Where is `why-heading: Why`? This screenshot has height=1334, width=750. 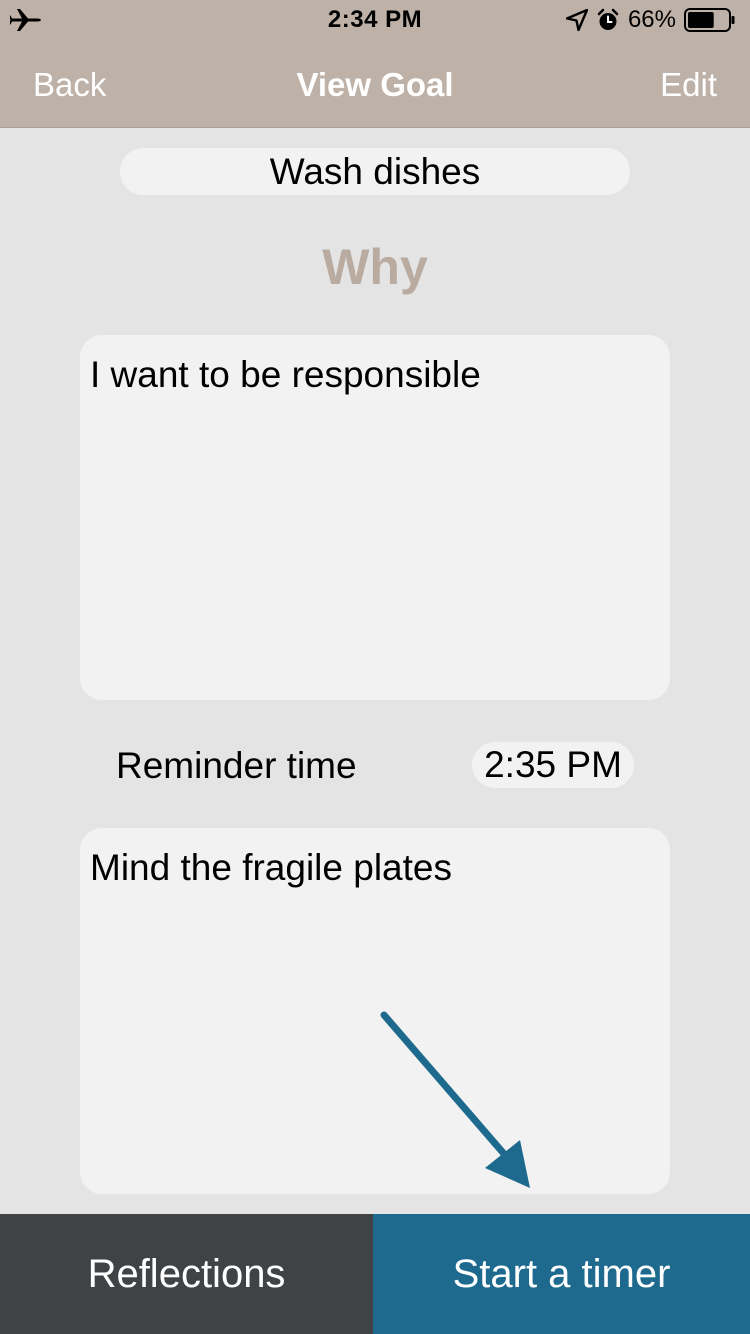 why-heading: Why is located at coordinates (375, 267).